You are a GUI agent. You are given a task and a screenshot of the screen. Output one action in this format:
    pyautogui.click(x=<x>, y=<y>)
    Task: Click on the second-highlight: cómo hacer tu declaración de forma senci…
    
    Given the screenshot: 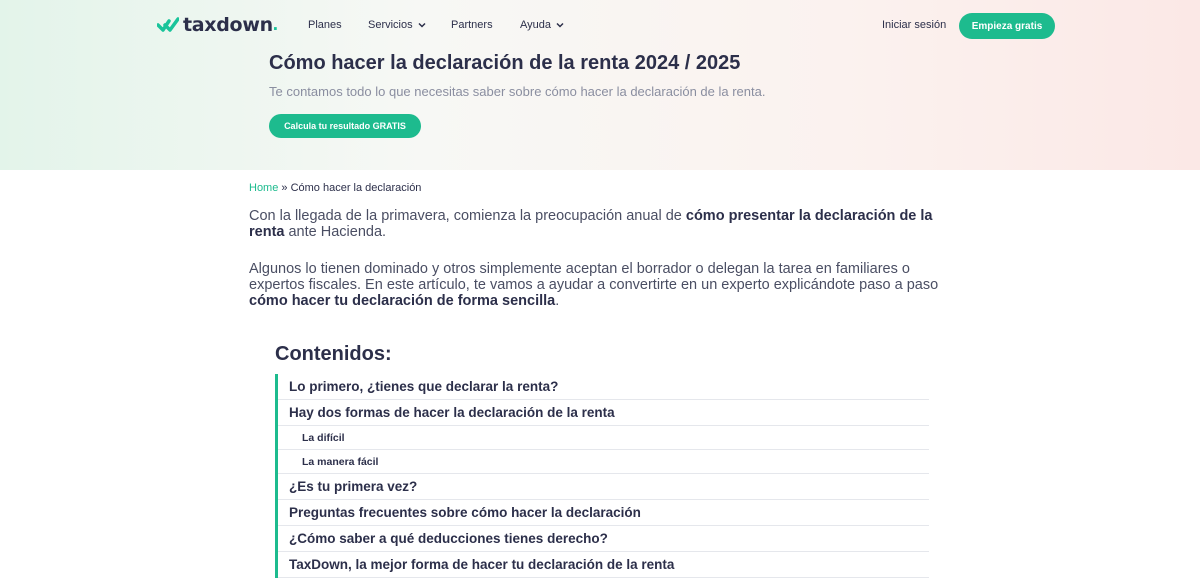 What is the action you would take?
    pyautogui.click(x=402, y=301)
    